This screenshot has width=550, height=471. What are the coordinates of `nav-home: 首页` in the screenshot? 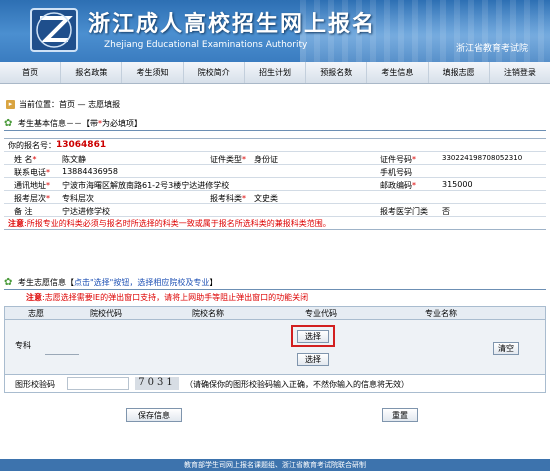 It's located at (31, 72).